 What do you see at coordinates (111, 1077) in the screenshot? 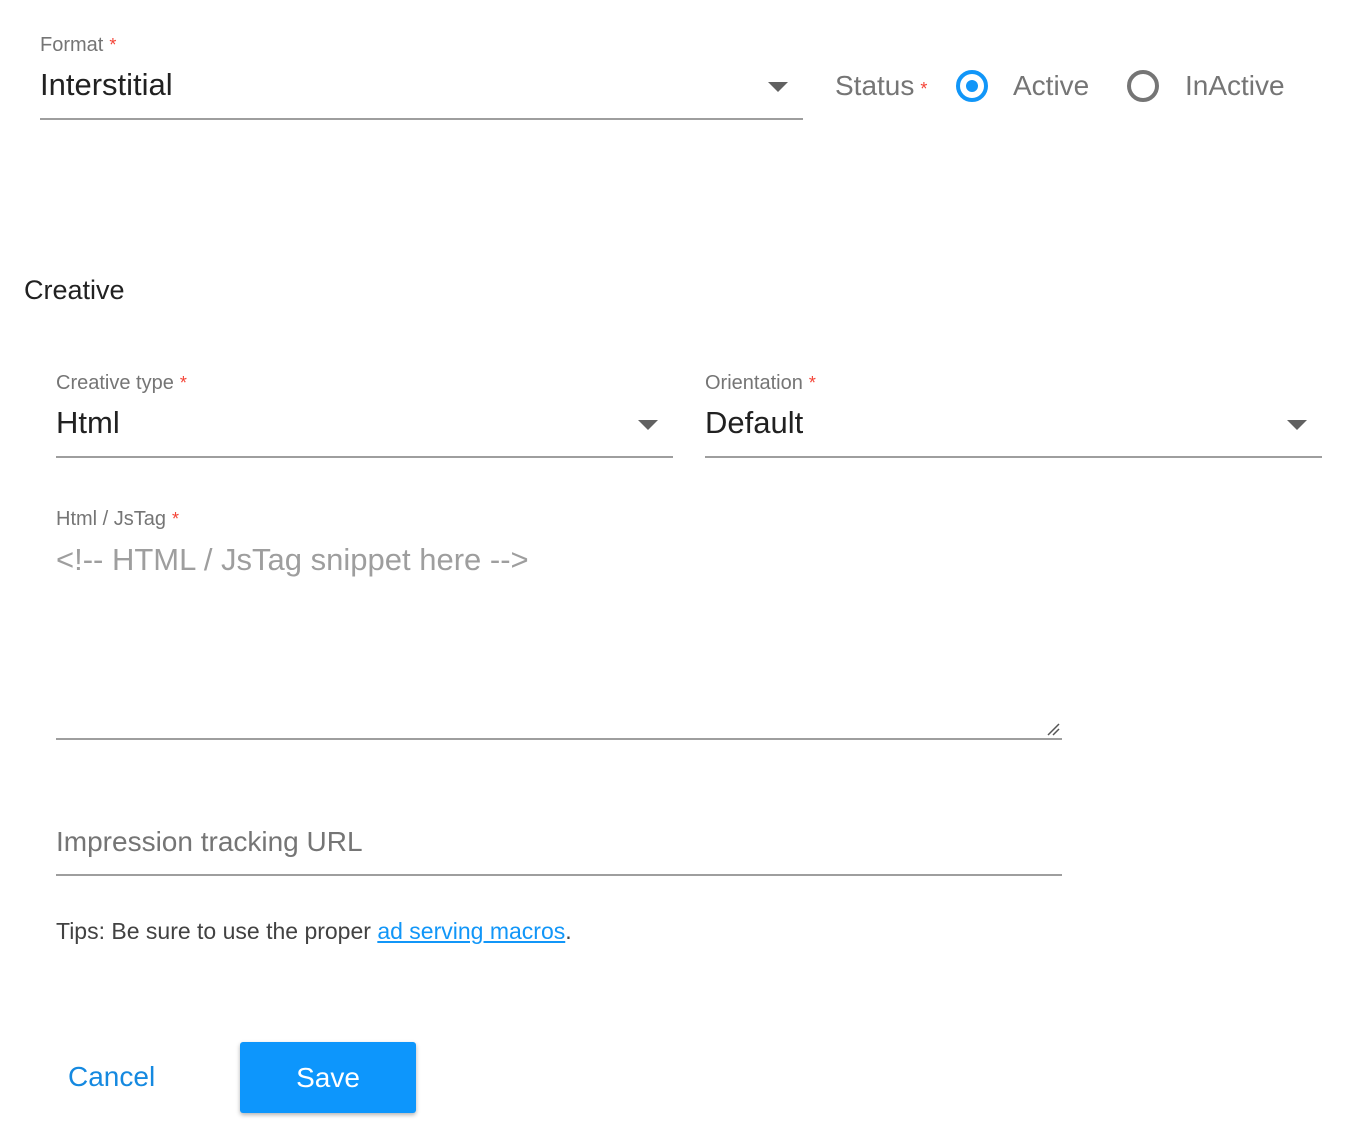
I see `cancel-button: Cancel` at bounding box center [111, 1077].